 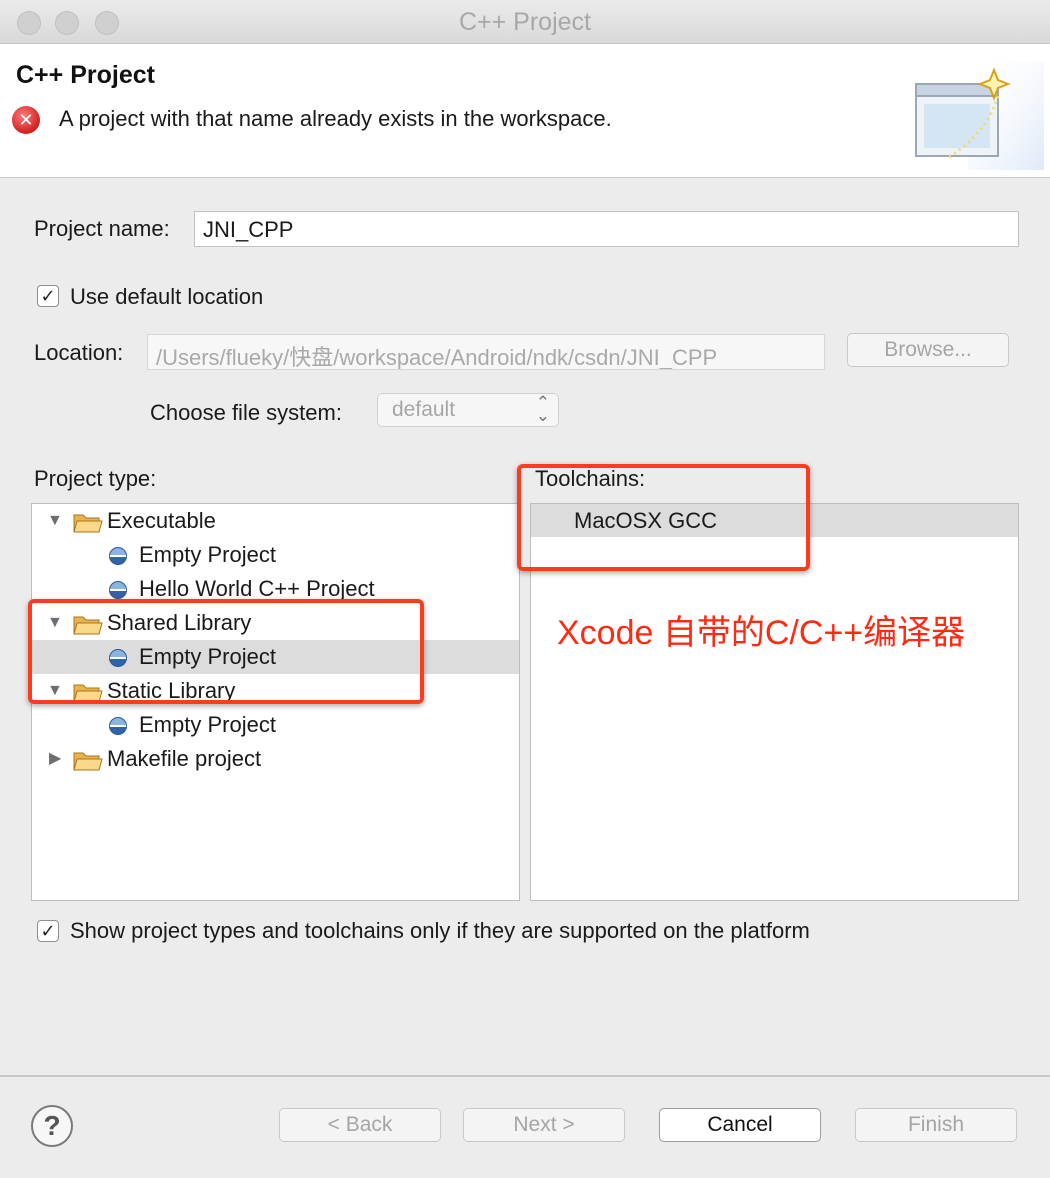 I want to click on wizard-window-sparkle-icon, so click(x=979, y=116).